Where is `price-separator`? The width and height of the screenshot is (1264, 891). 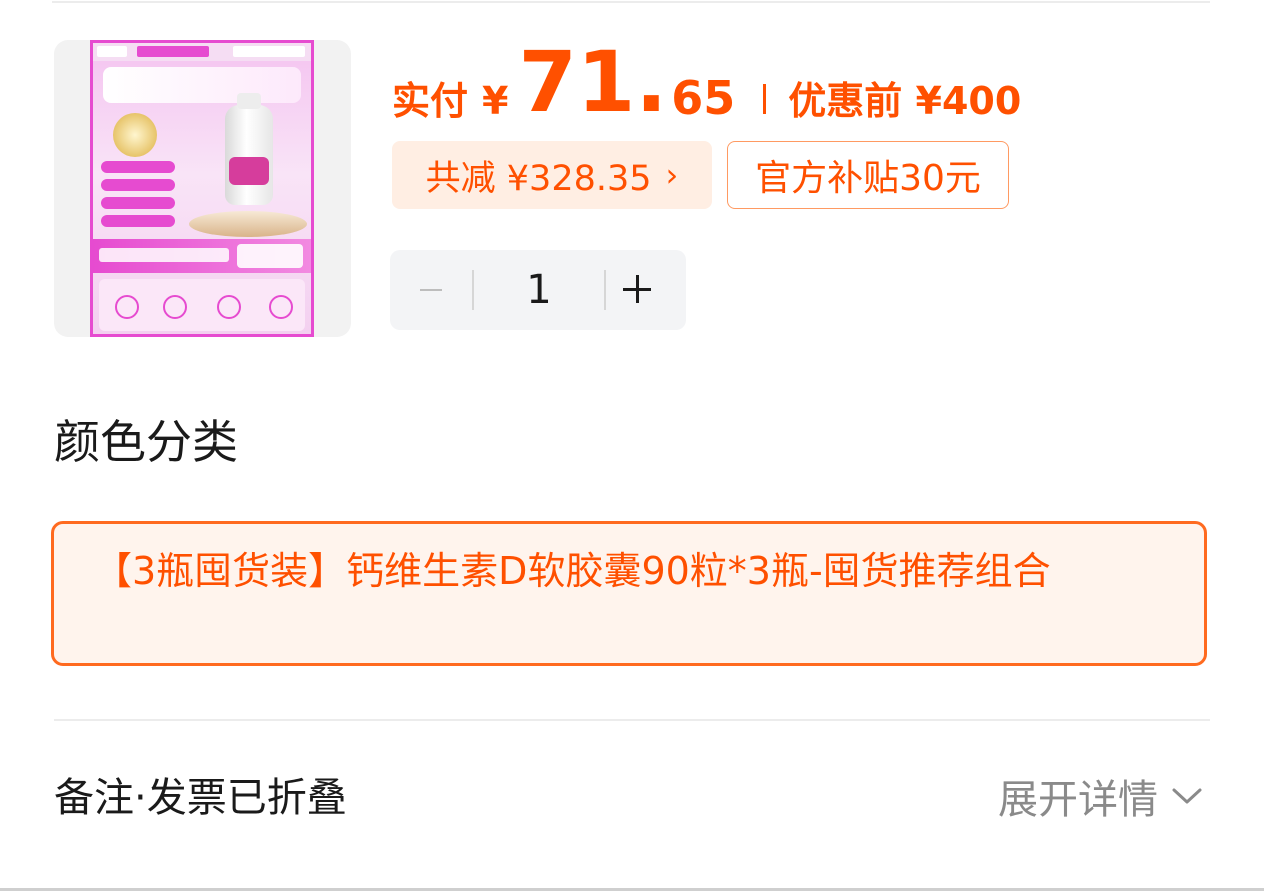
price-separator is located at coordinates (765, 99).